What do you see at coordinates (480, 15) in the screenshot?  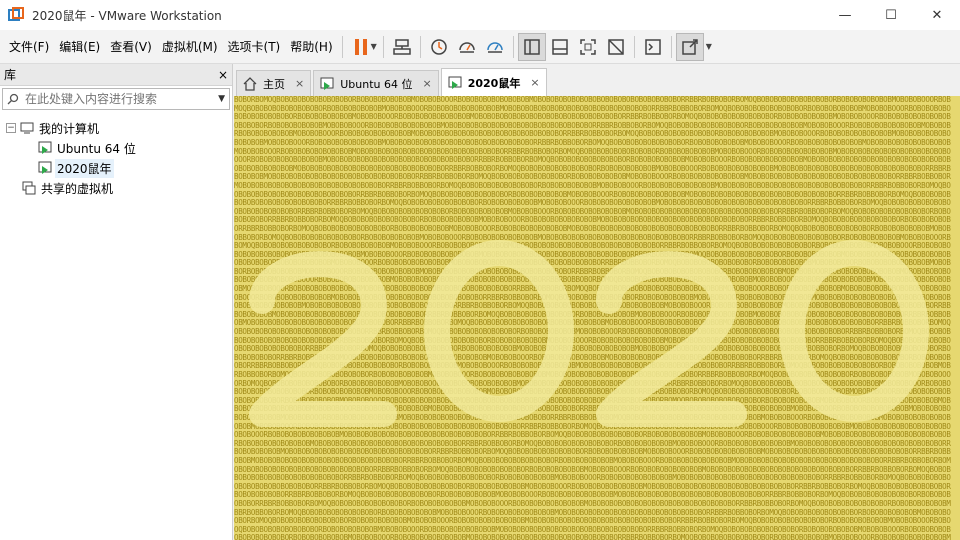 I see `title-bar: 2020鼠年 - VMware Workstation — ☐ ✕` at bounding box center [480, 15].